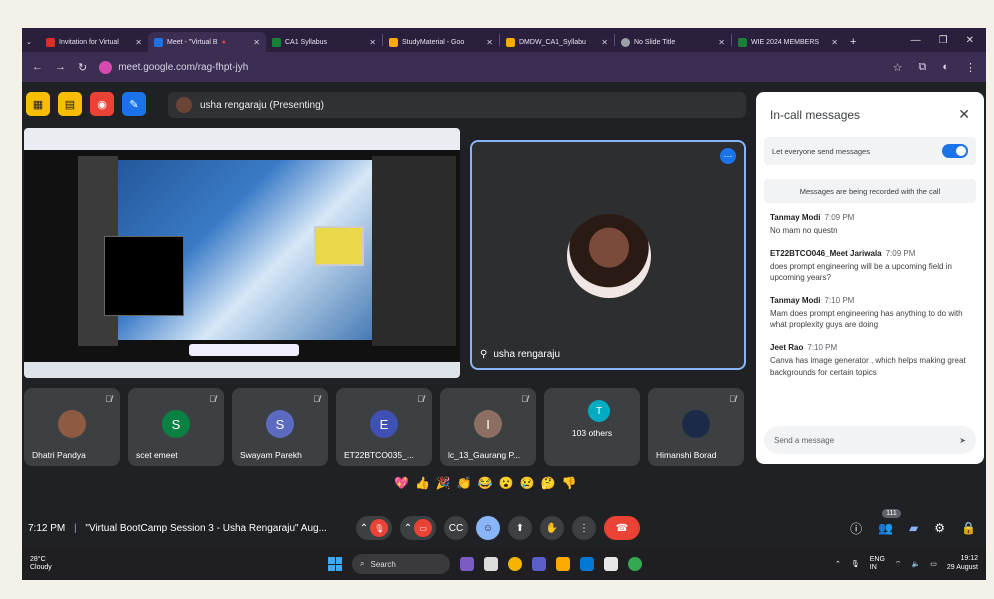 This screenshot has height=599, width=994. What do you see at coordinates (611, 564) in the screenshot?
I see `chrome-profile-icon` at bounding box center [611, 564].